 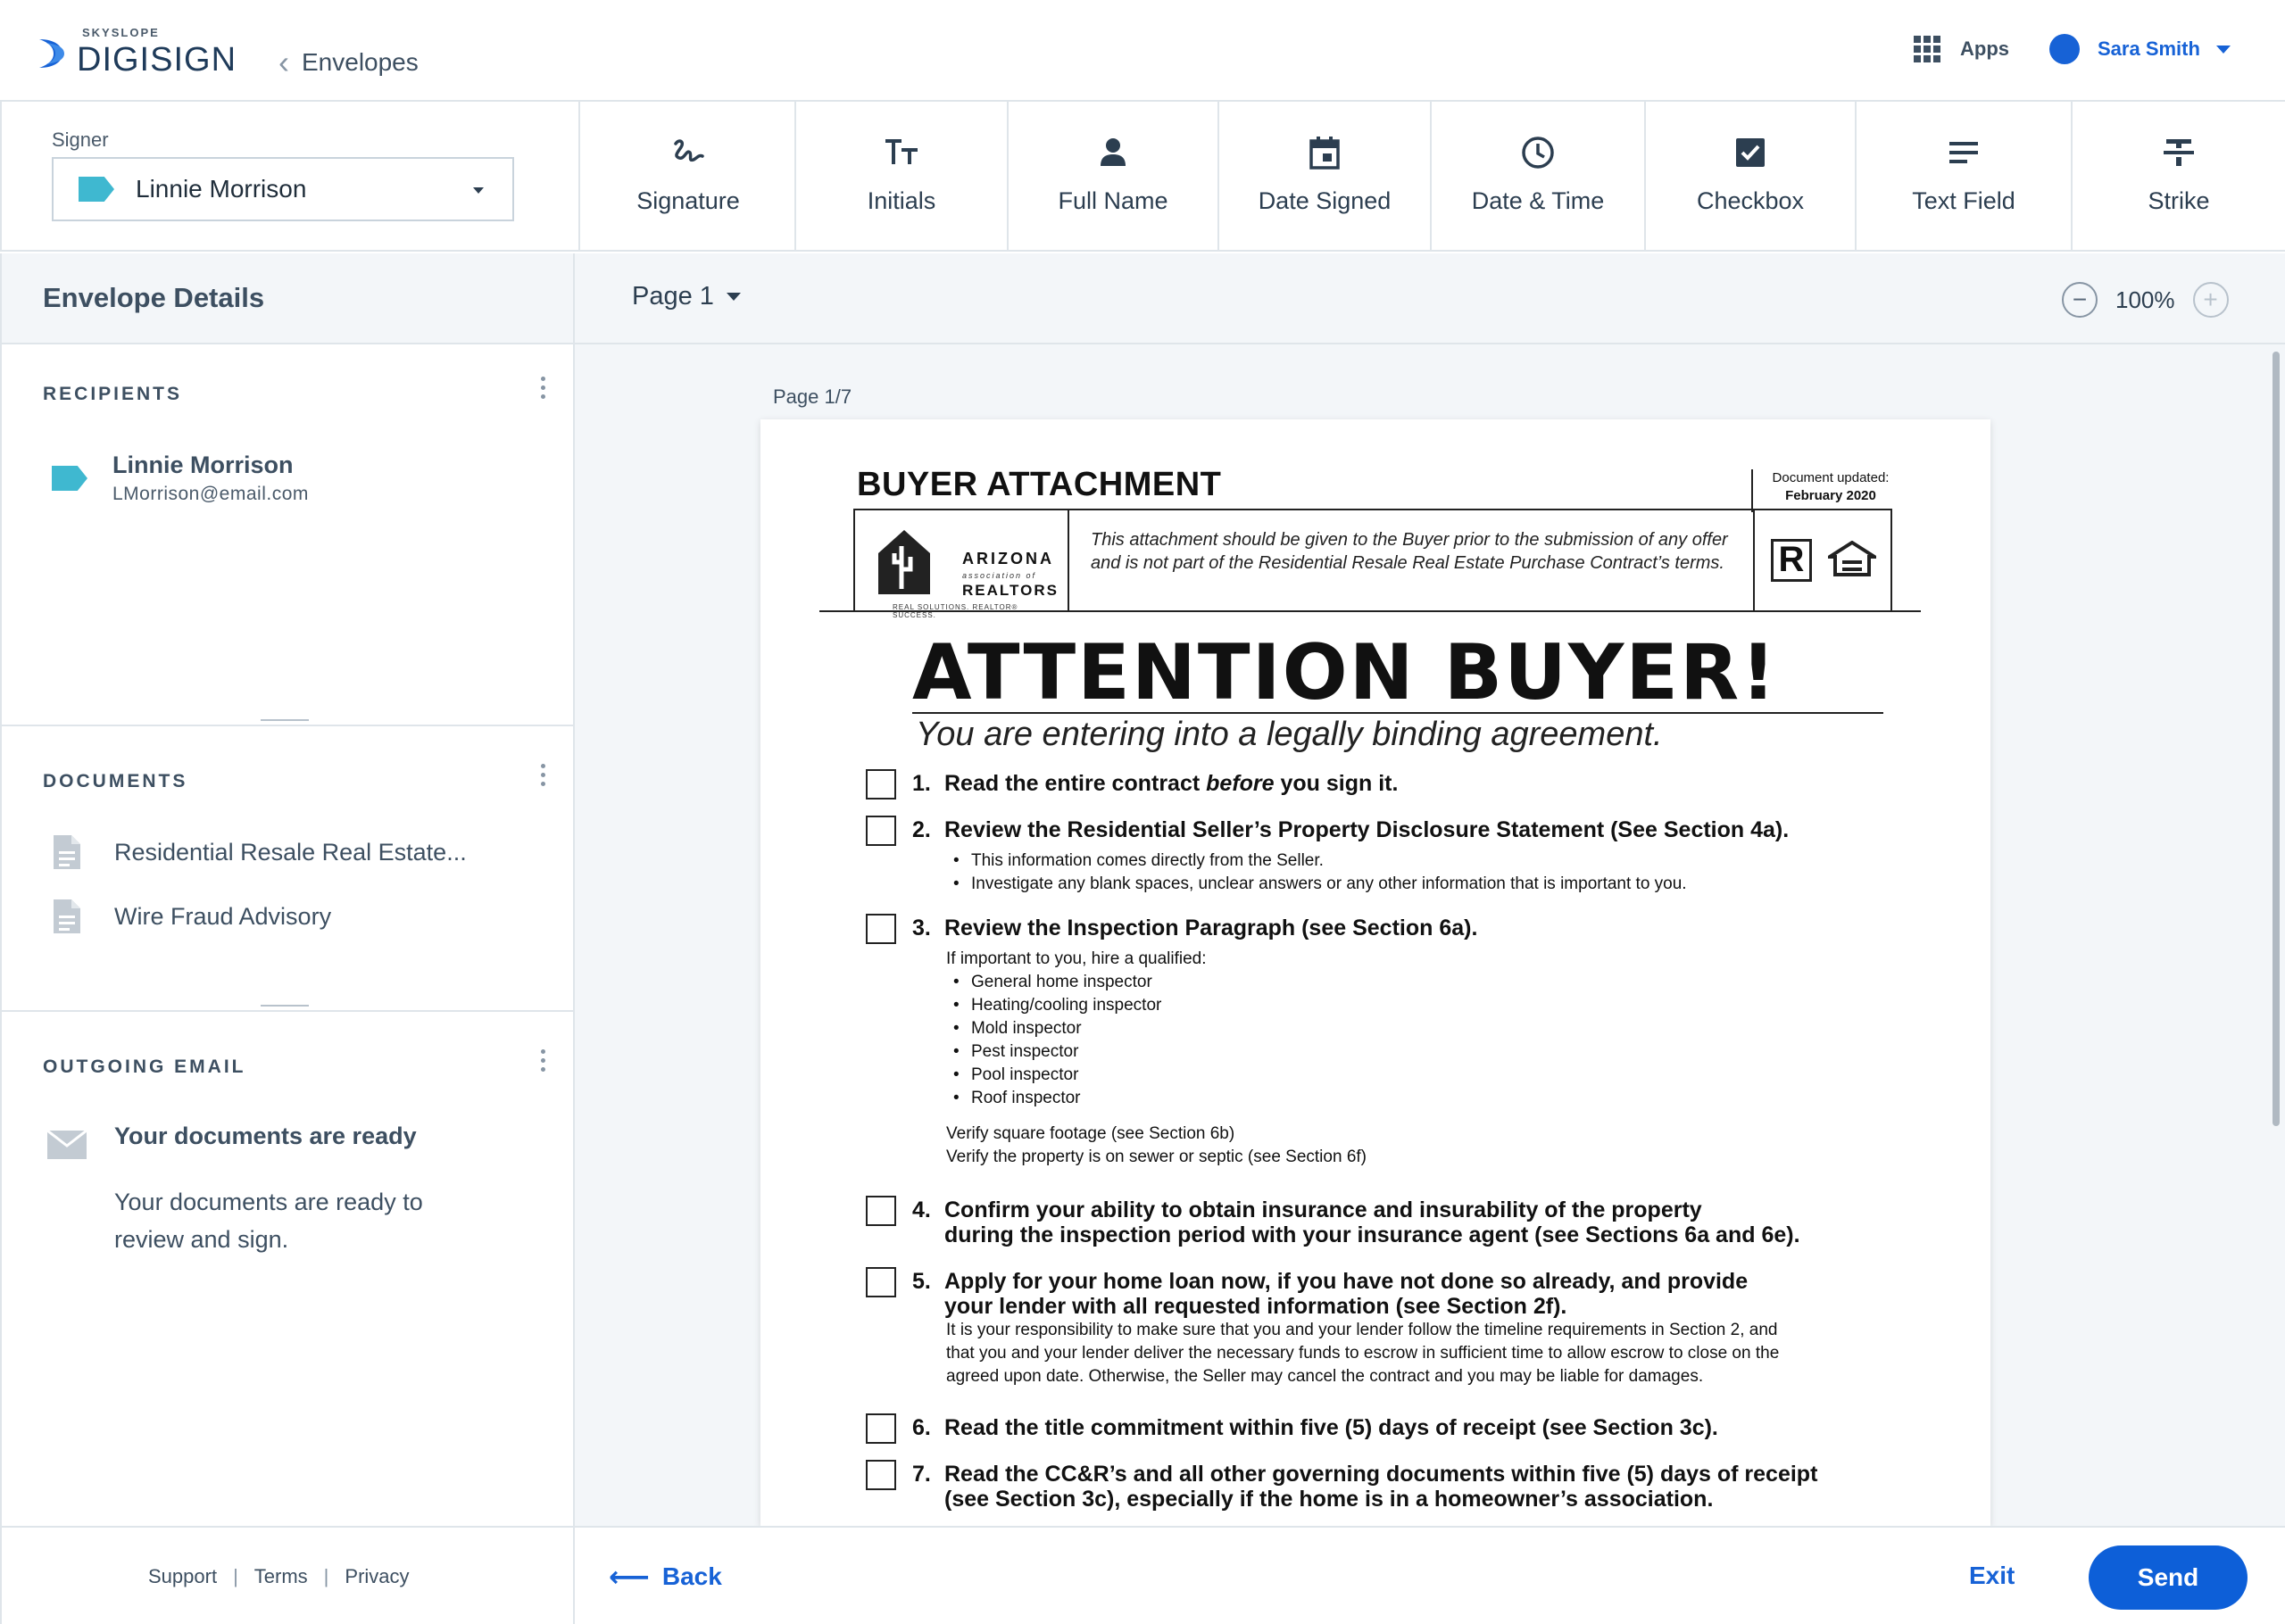 I want to click on exit-button: Exit, so click(x=1992, y=1576).